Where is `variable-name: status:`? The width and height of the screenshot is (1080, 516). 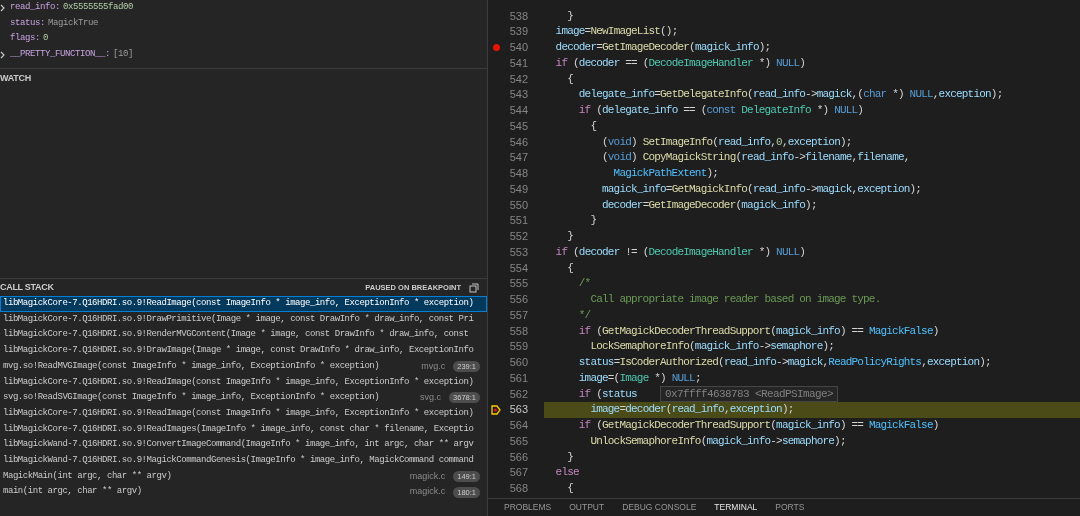
variable-name: status: is located at coordinates (27, 23).